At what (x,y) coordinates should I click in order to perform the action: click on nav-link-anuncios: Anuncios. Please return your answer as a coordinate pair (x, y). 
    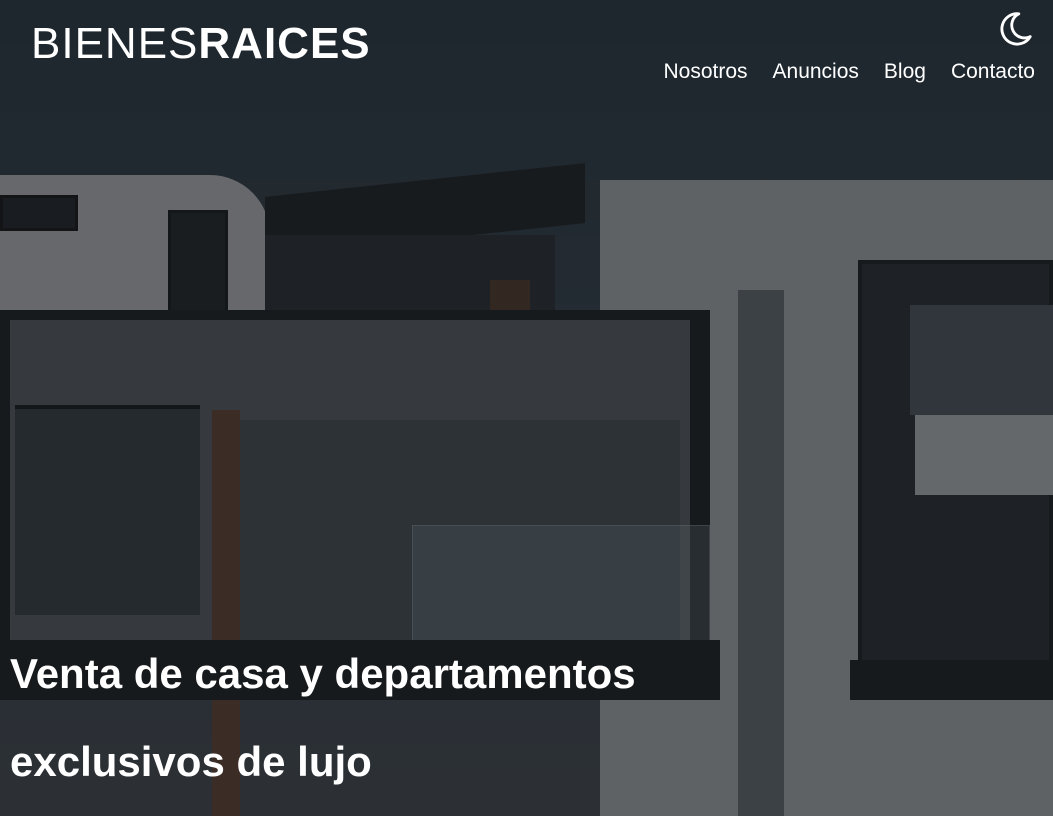
    Looking at the image, I should click on (816, 72).